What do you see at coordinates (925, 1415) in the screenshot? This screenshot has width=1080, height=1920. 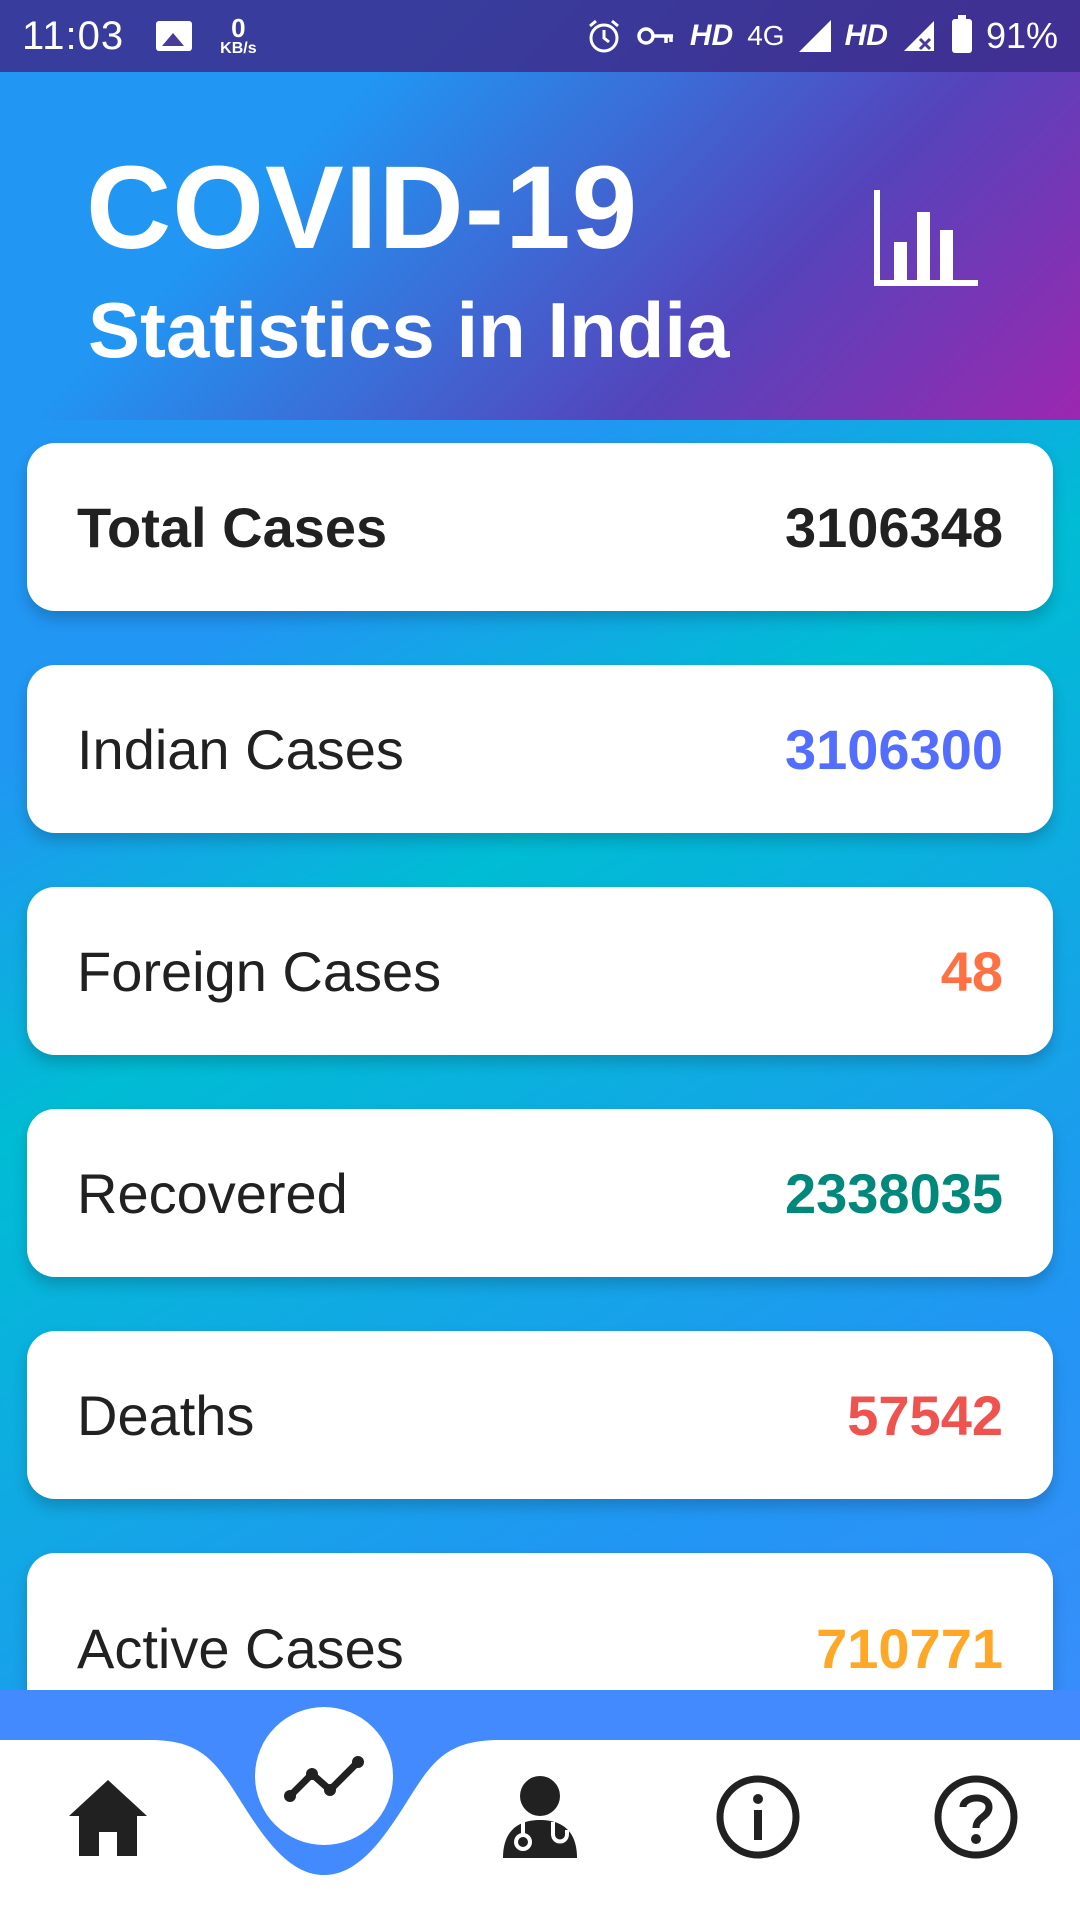 I see `deaths-value: 57542` at bounding box center [925, 1415].